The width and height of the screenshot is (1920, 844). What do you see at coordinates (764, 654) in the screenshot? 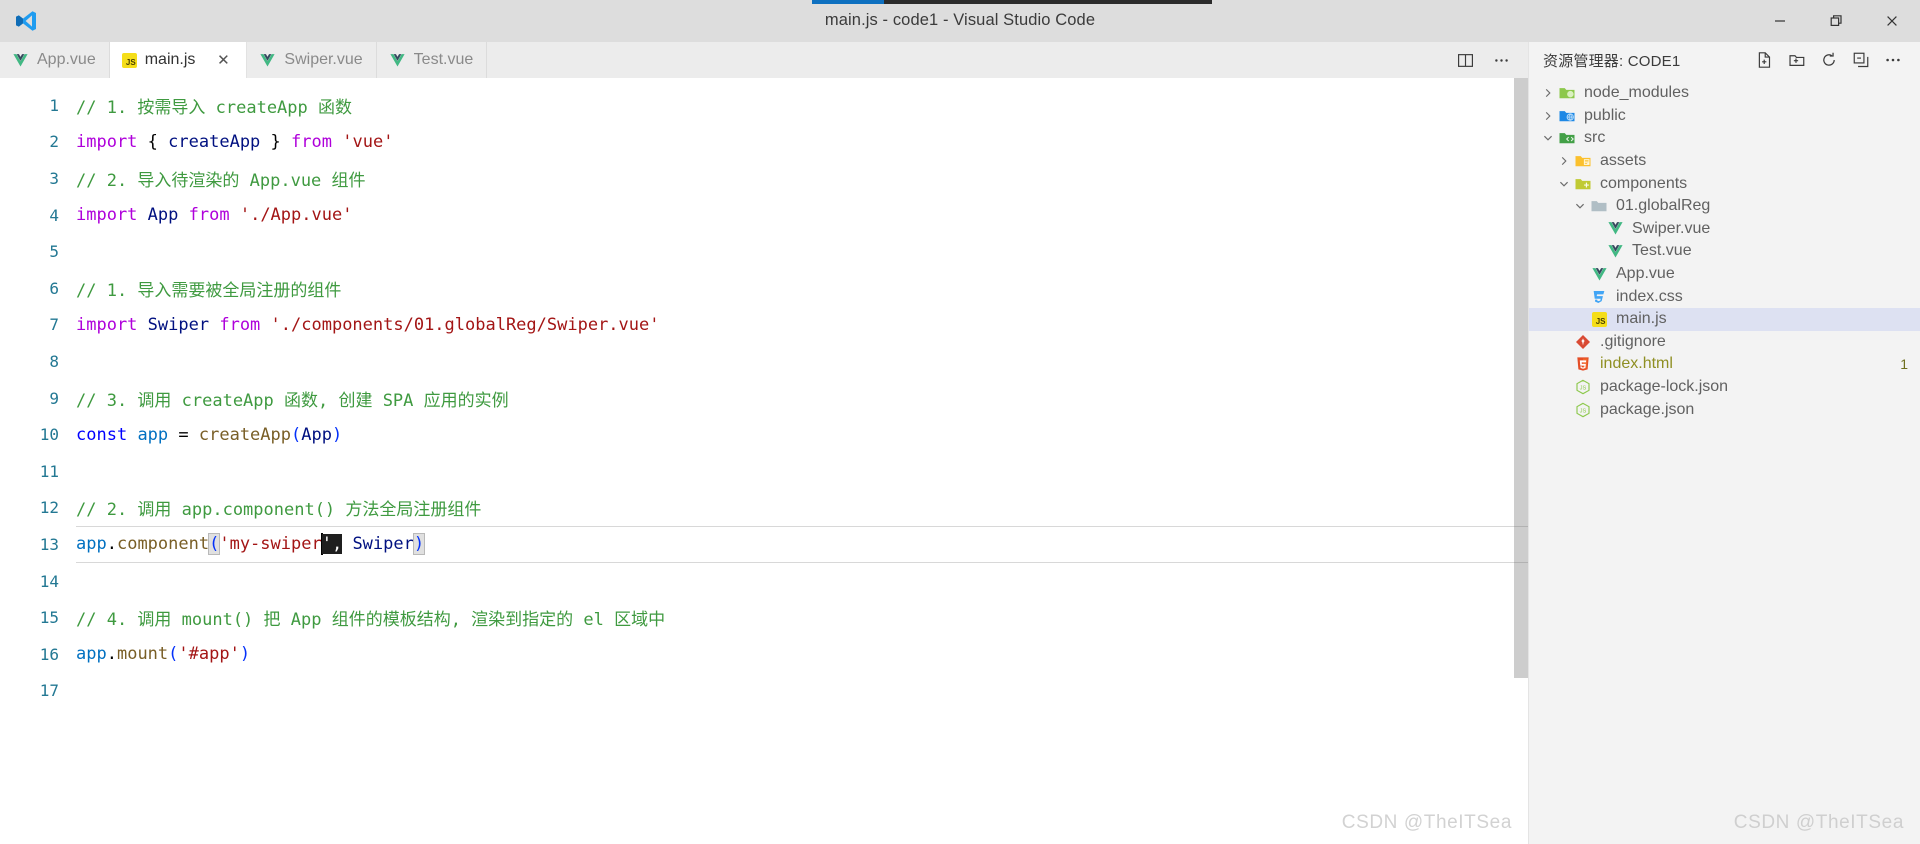
I see `code-line: 16 app.mount('#app')` at bounding box center [764, 654].